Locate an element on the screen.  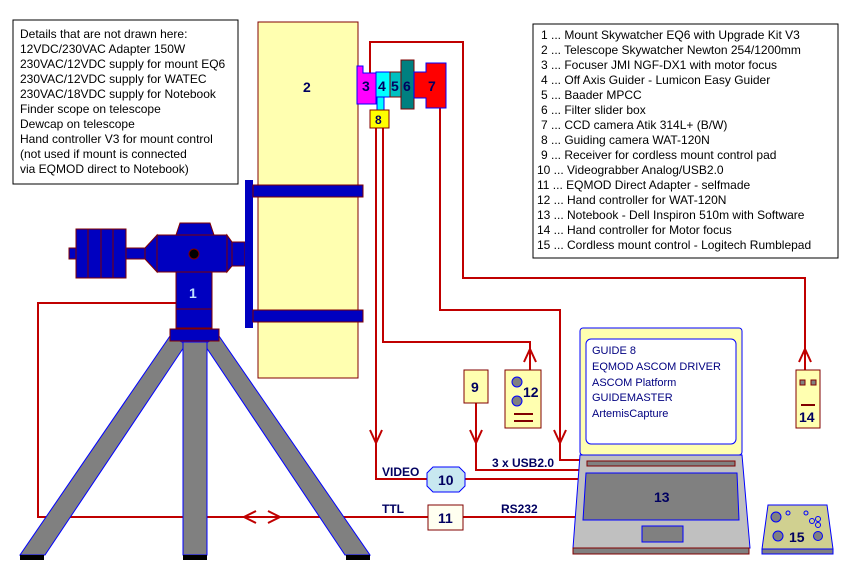
legend-item: 8 ... Guiding camera WAT-120N is located at coordinates (625, 140).